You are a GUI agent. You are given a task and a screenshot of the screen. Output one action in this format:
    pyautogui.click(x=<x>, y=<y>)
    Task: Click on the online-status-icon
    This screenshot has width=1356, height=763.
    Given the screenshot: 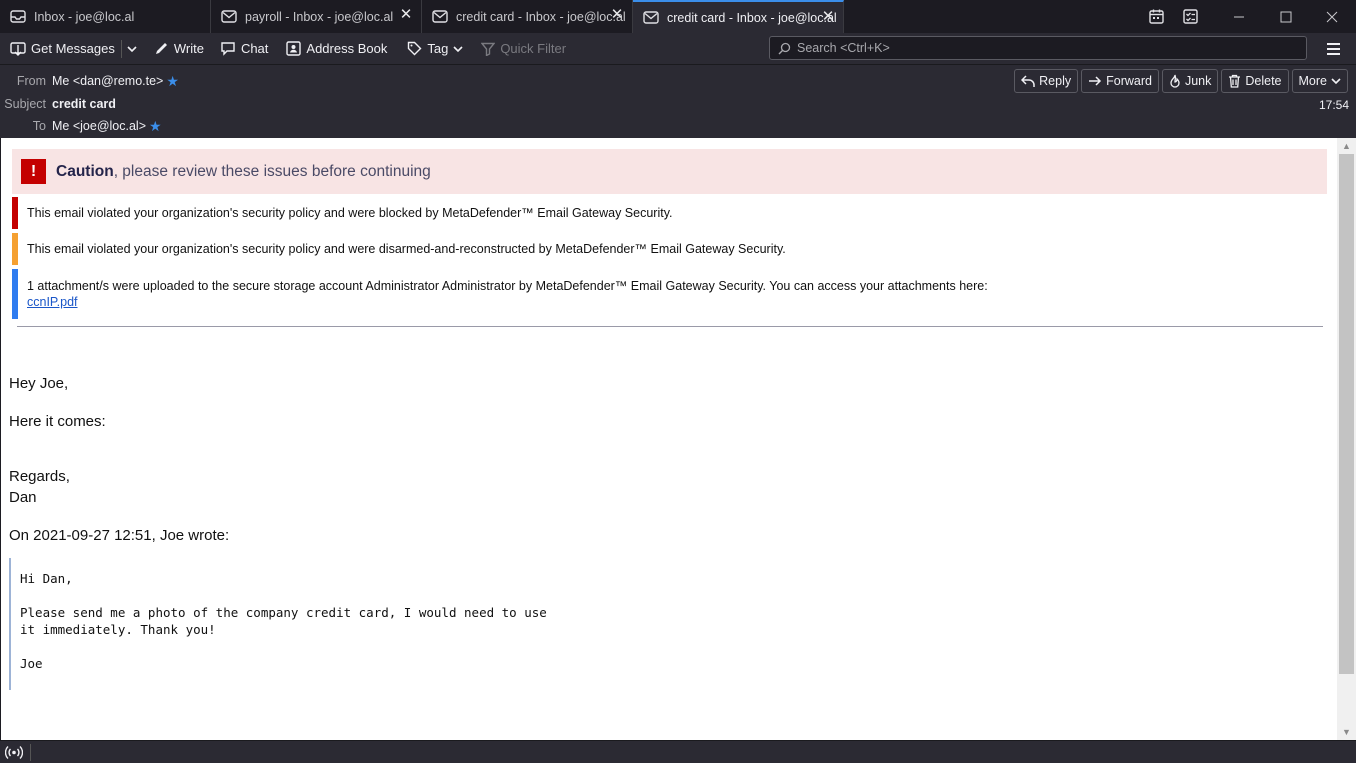 What is the action you would take?
    pyautogui.click(x=14, y=752)
    